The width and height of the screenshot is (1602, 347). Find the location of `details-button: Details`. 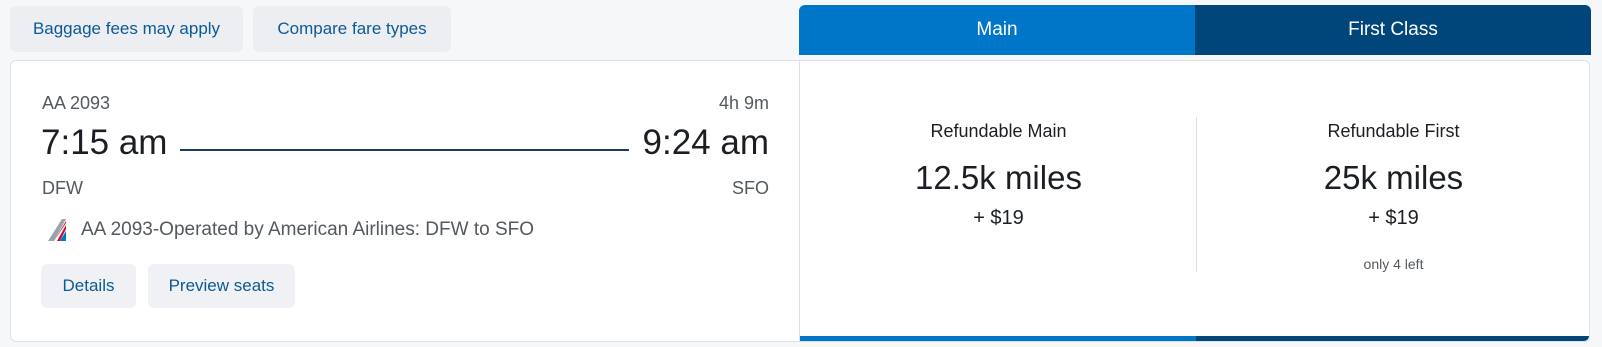

details-button: Details is located at coordinates (88, 286).